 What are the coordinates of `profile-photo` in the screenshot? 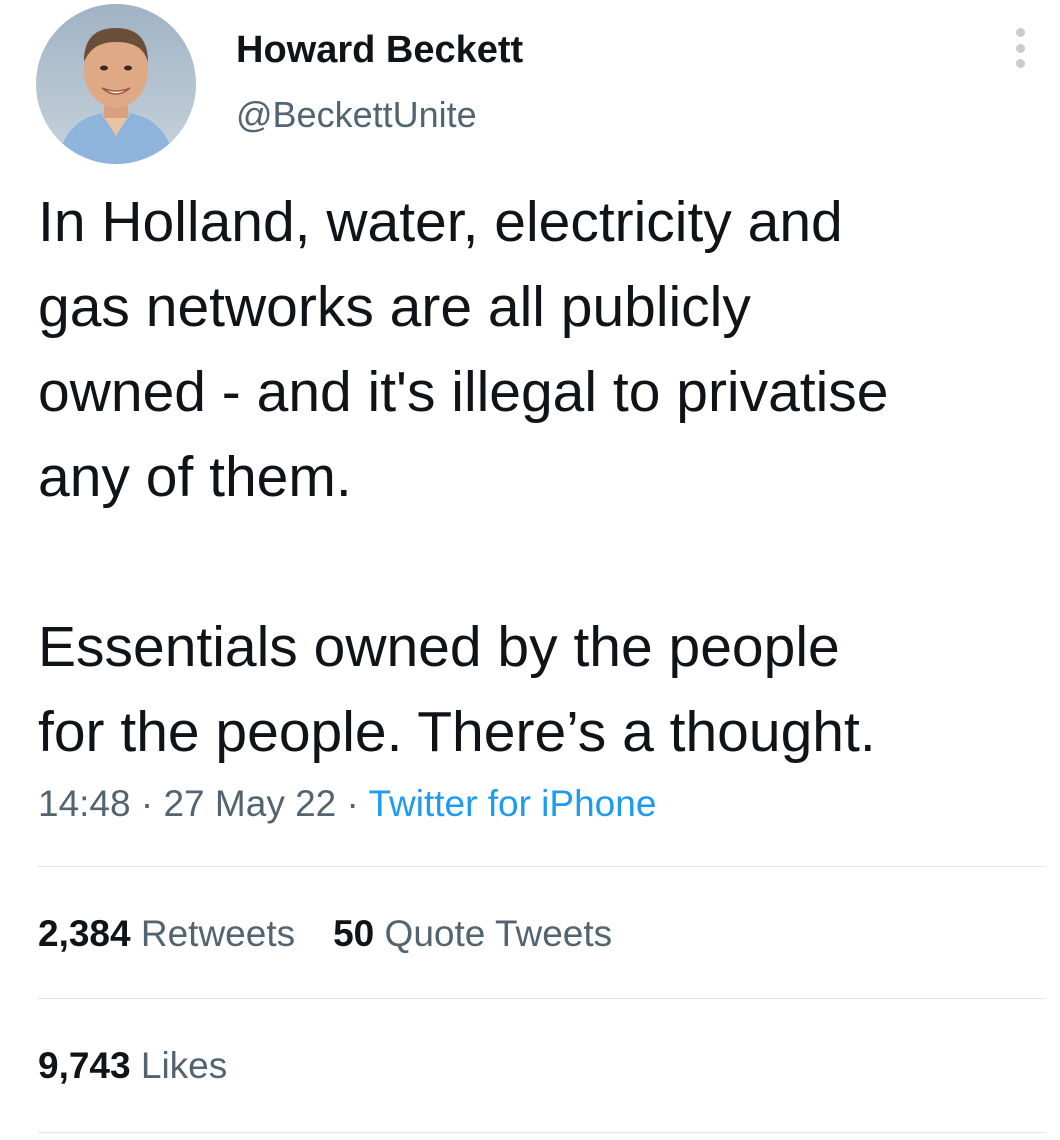 It's located at (116, 84).